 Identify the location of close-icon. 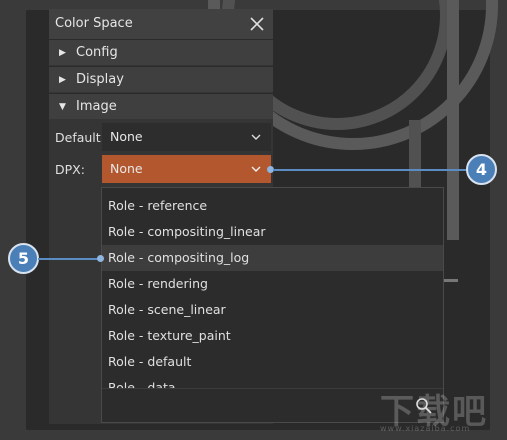
(257, 24).